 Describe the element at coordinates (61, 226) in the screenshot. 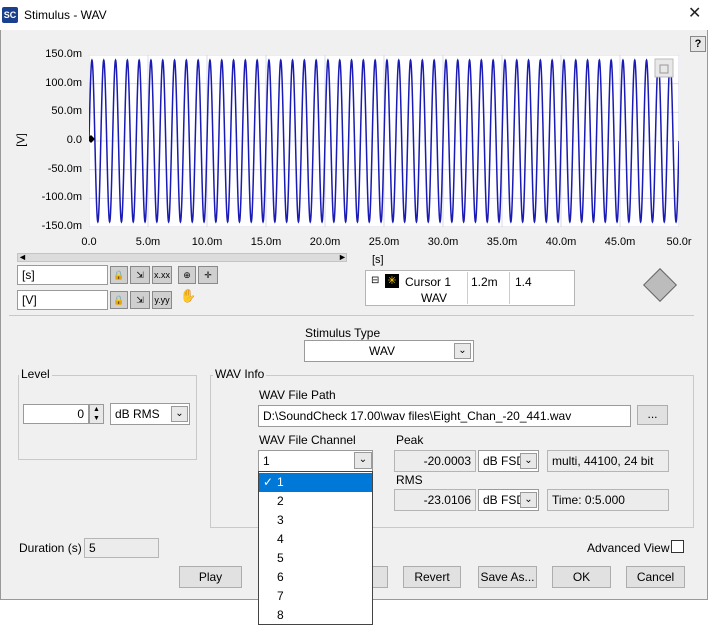

I see `y-tick-label: -150.0m` at that location.